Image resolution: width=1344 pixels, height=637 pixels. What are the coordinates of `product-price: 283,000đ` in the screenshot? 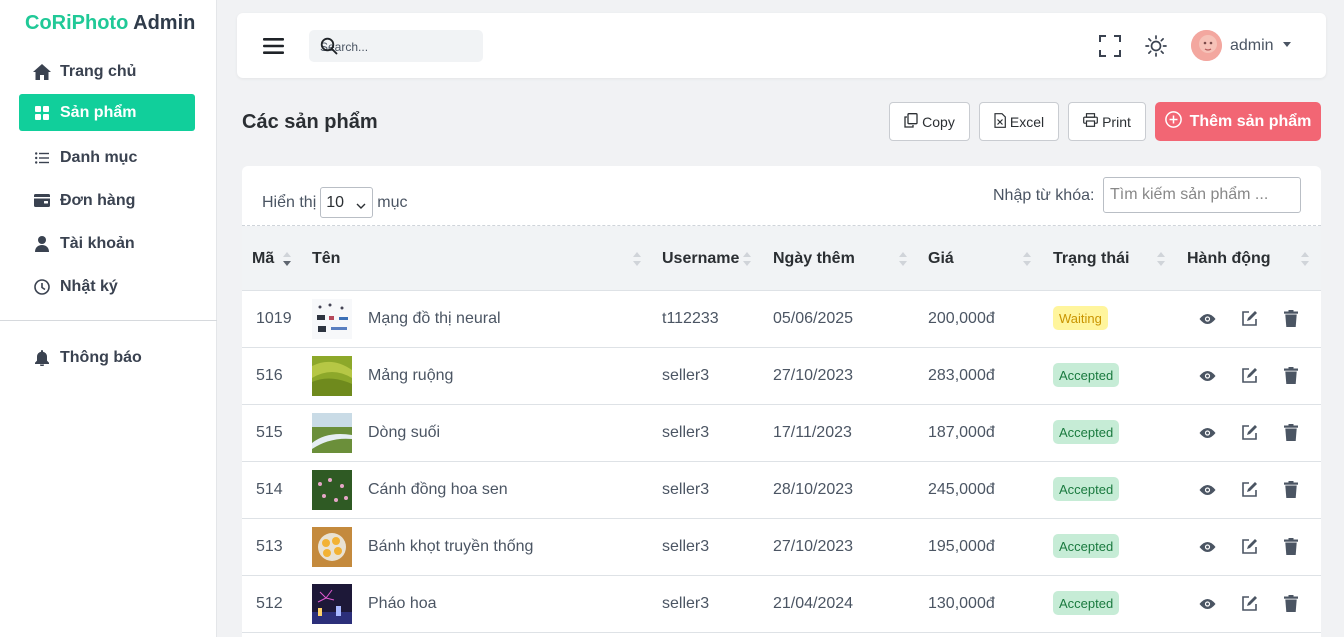 It's located at (961, 375).